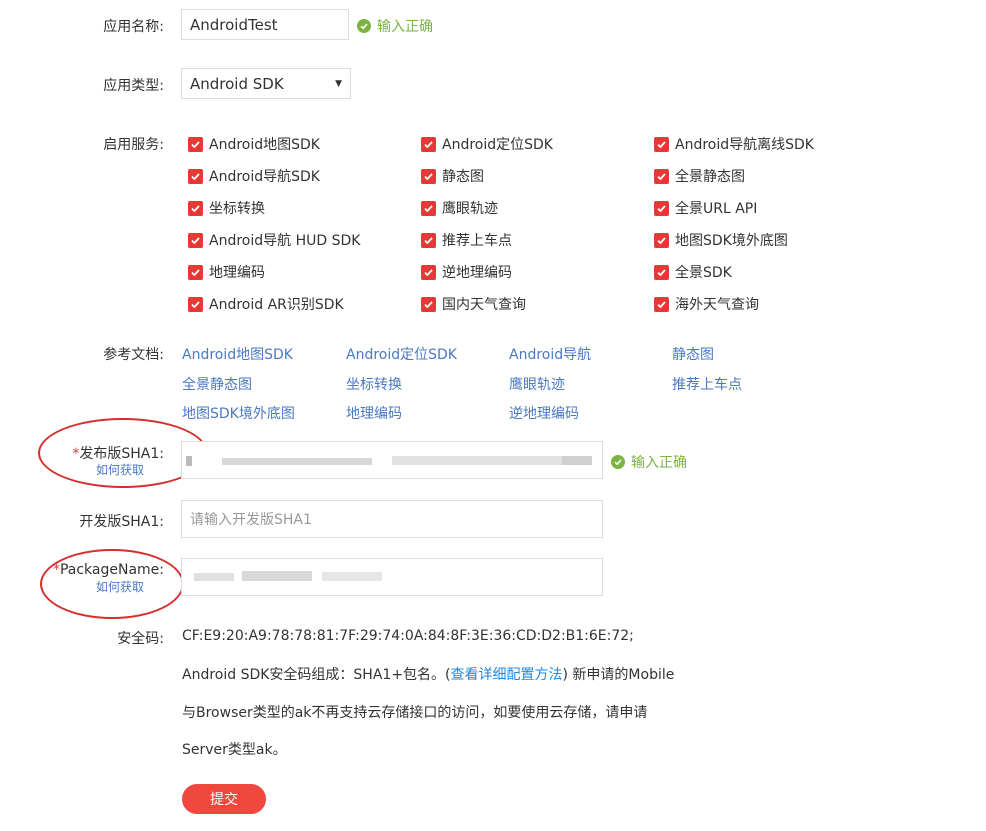  What do you see at coordinates (392, 577) in the screenshot?
I see `package-name-input` at bounding box center [392, 577].